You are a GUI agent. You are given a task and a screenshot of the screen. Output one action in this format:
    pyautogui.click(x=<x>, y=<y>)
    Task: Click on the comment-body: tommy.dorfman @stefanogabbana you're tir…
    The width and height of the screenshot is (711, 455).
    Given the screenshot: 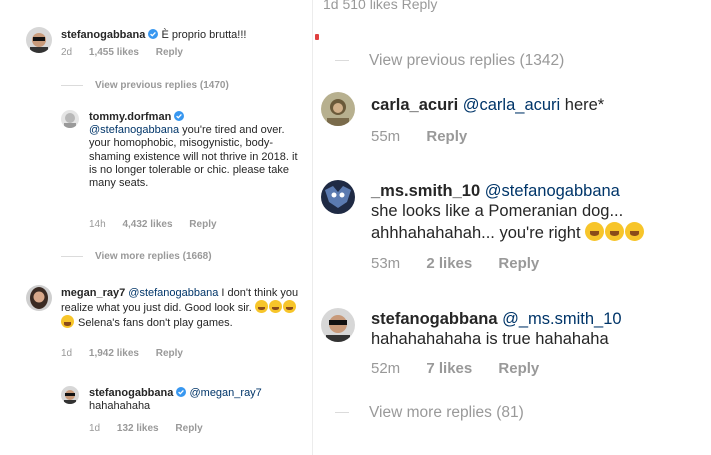 What is the action you would take?
    pyautogui.click(x=196, y=150)
    